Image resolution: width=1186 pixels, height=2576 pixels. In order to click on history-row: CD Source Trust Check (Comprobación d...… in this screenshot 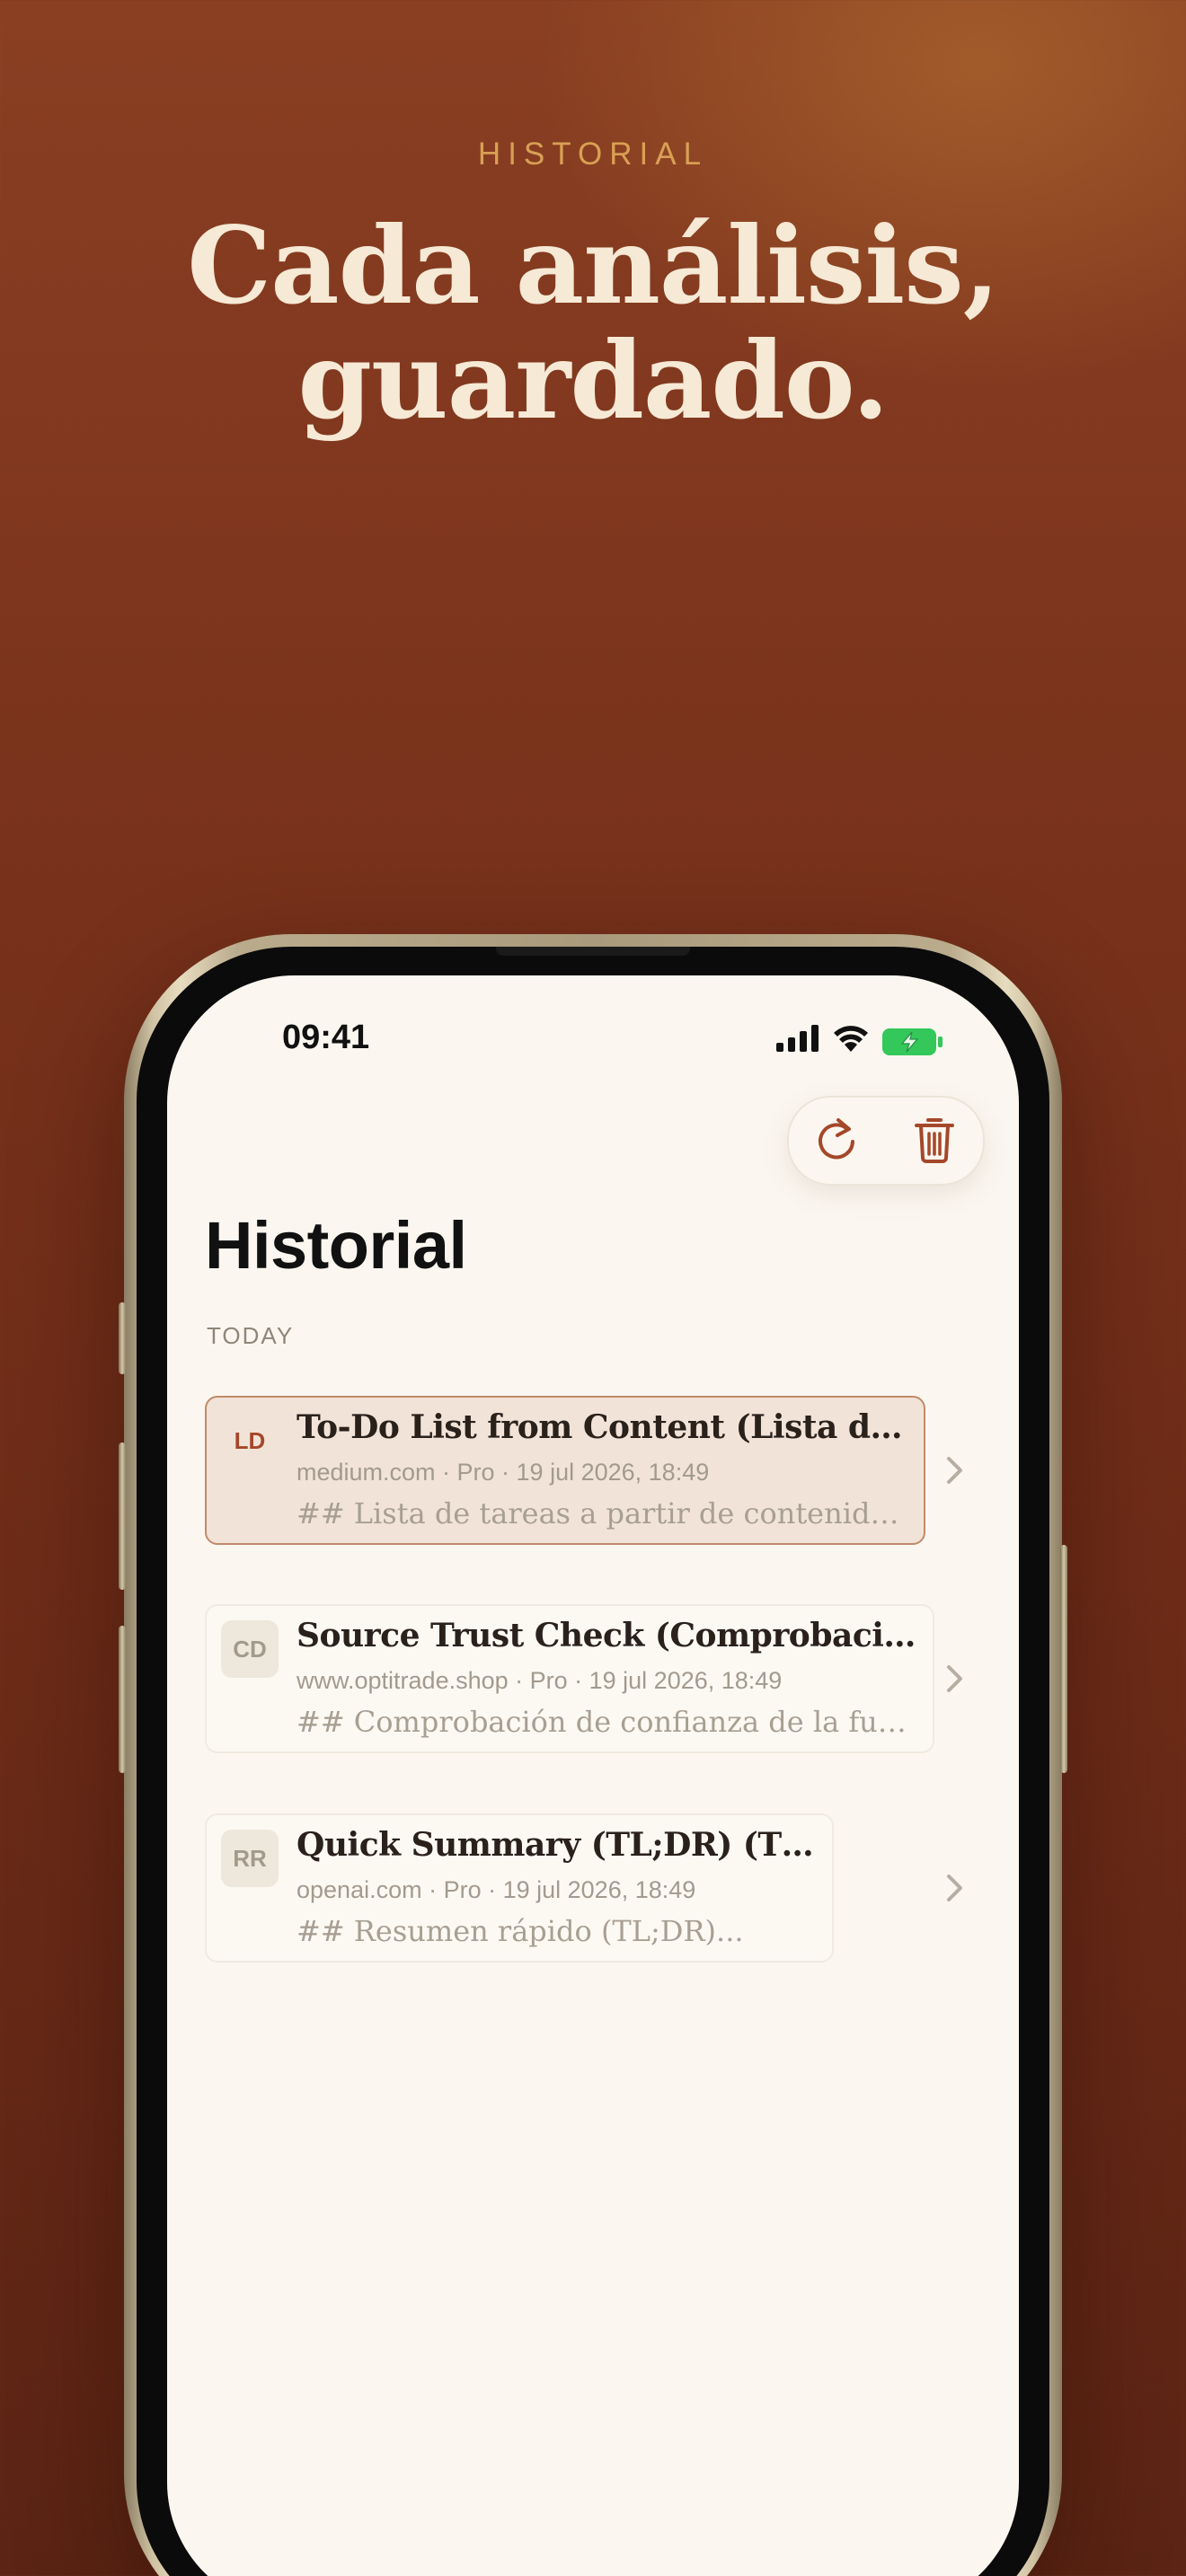, I will do `click(600, 1678)`.